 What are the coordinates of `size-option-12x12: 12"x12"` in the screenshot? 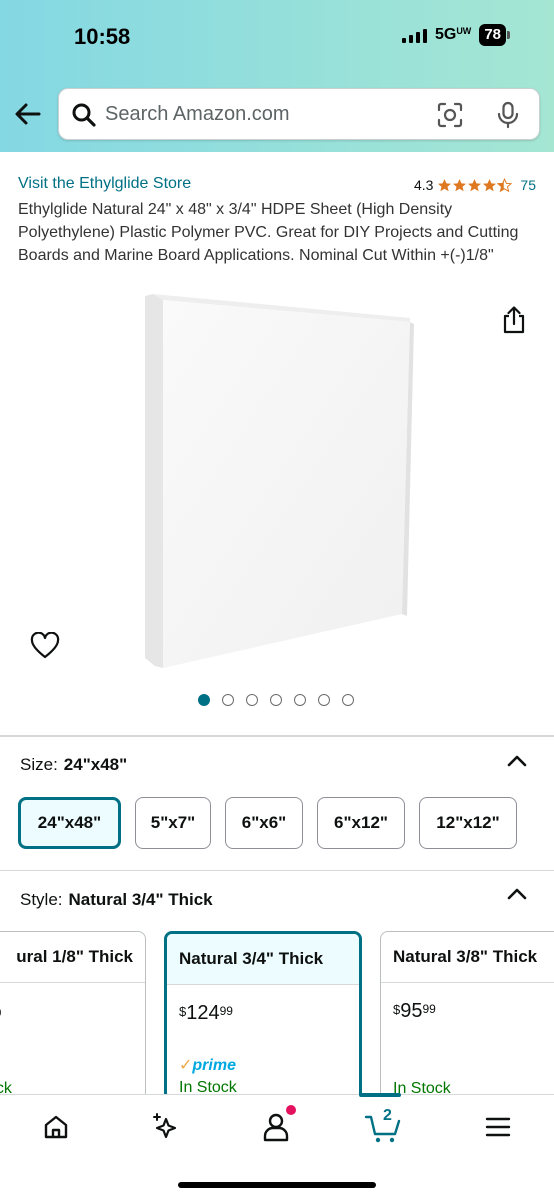 It's located at (468, 823).